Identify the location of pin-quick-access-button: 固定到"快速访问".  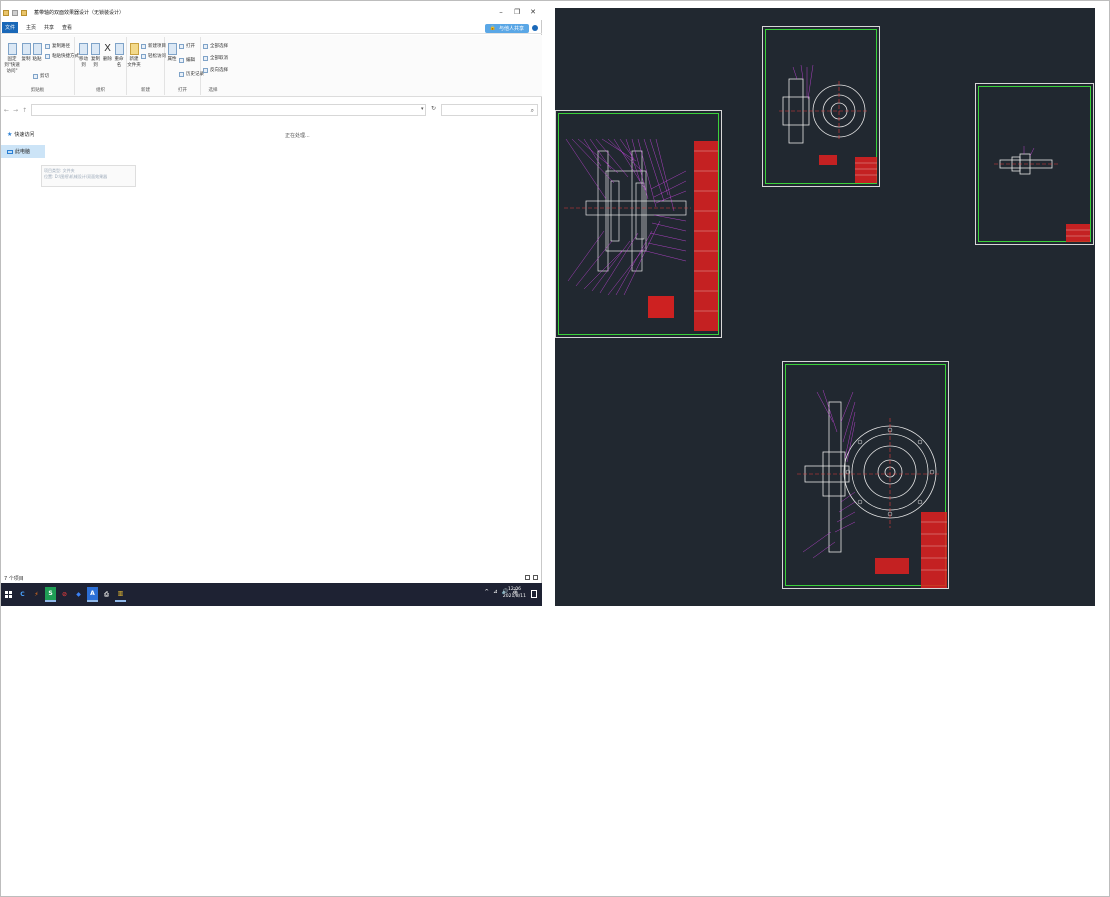
(12, 59).